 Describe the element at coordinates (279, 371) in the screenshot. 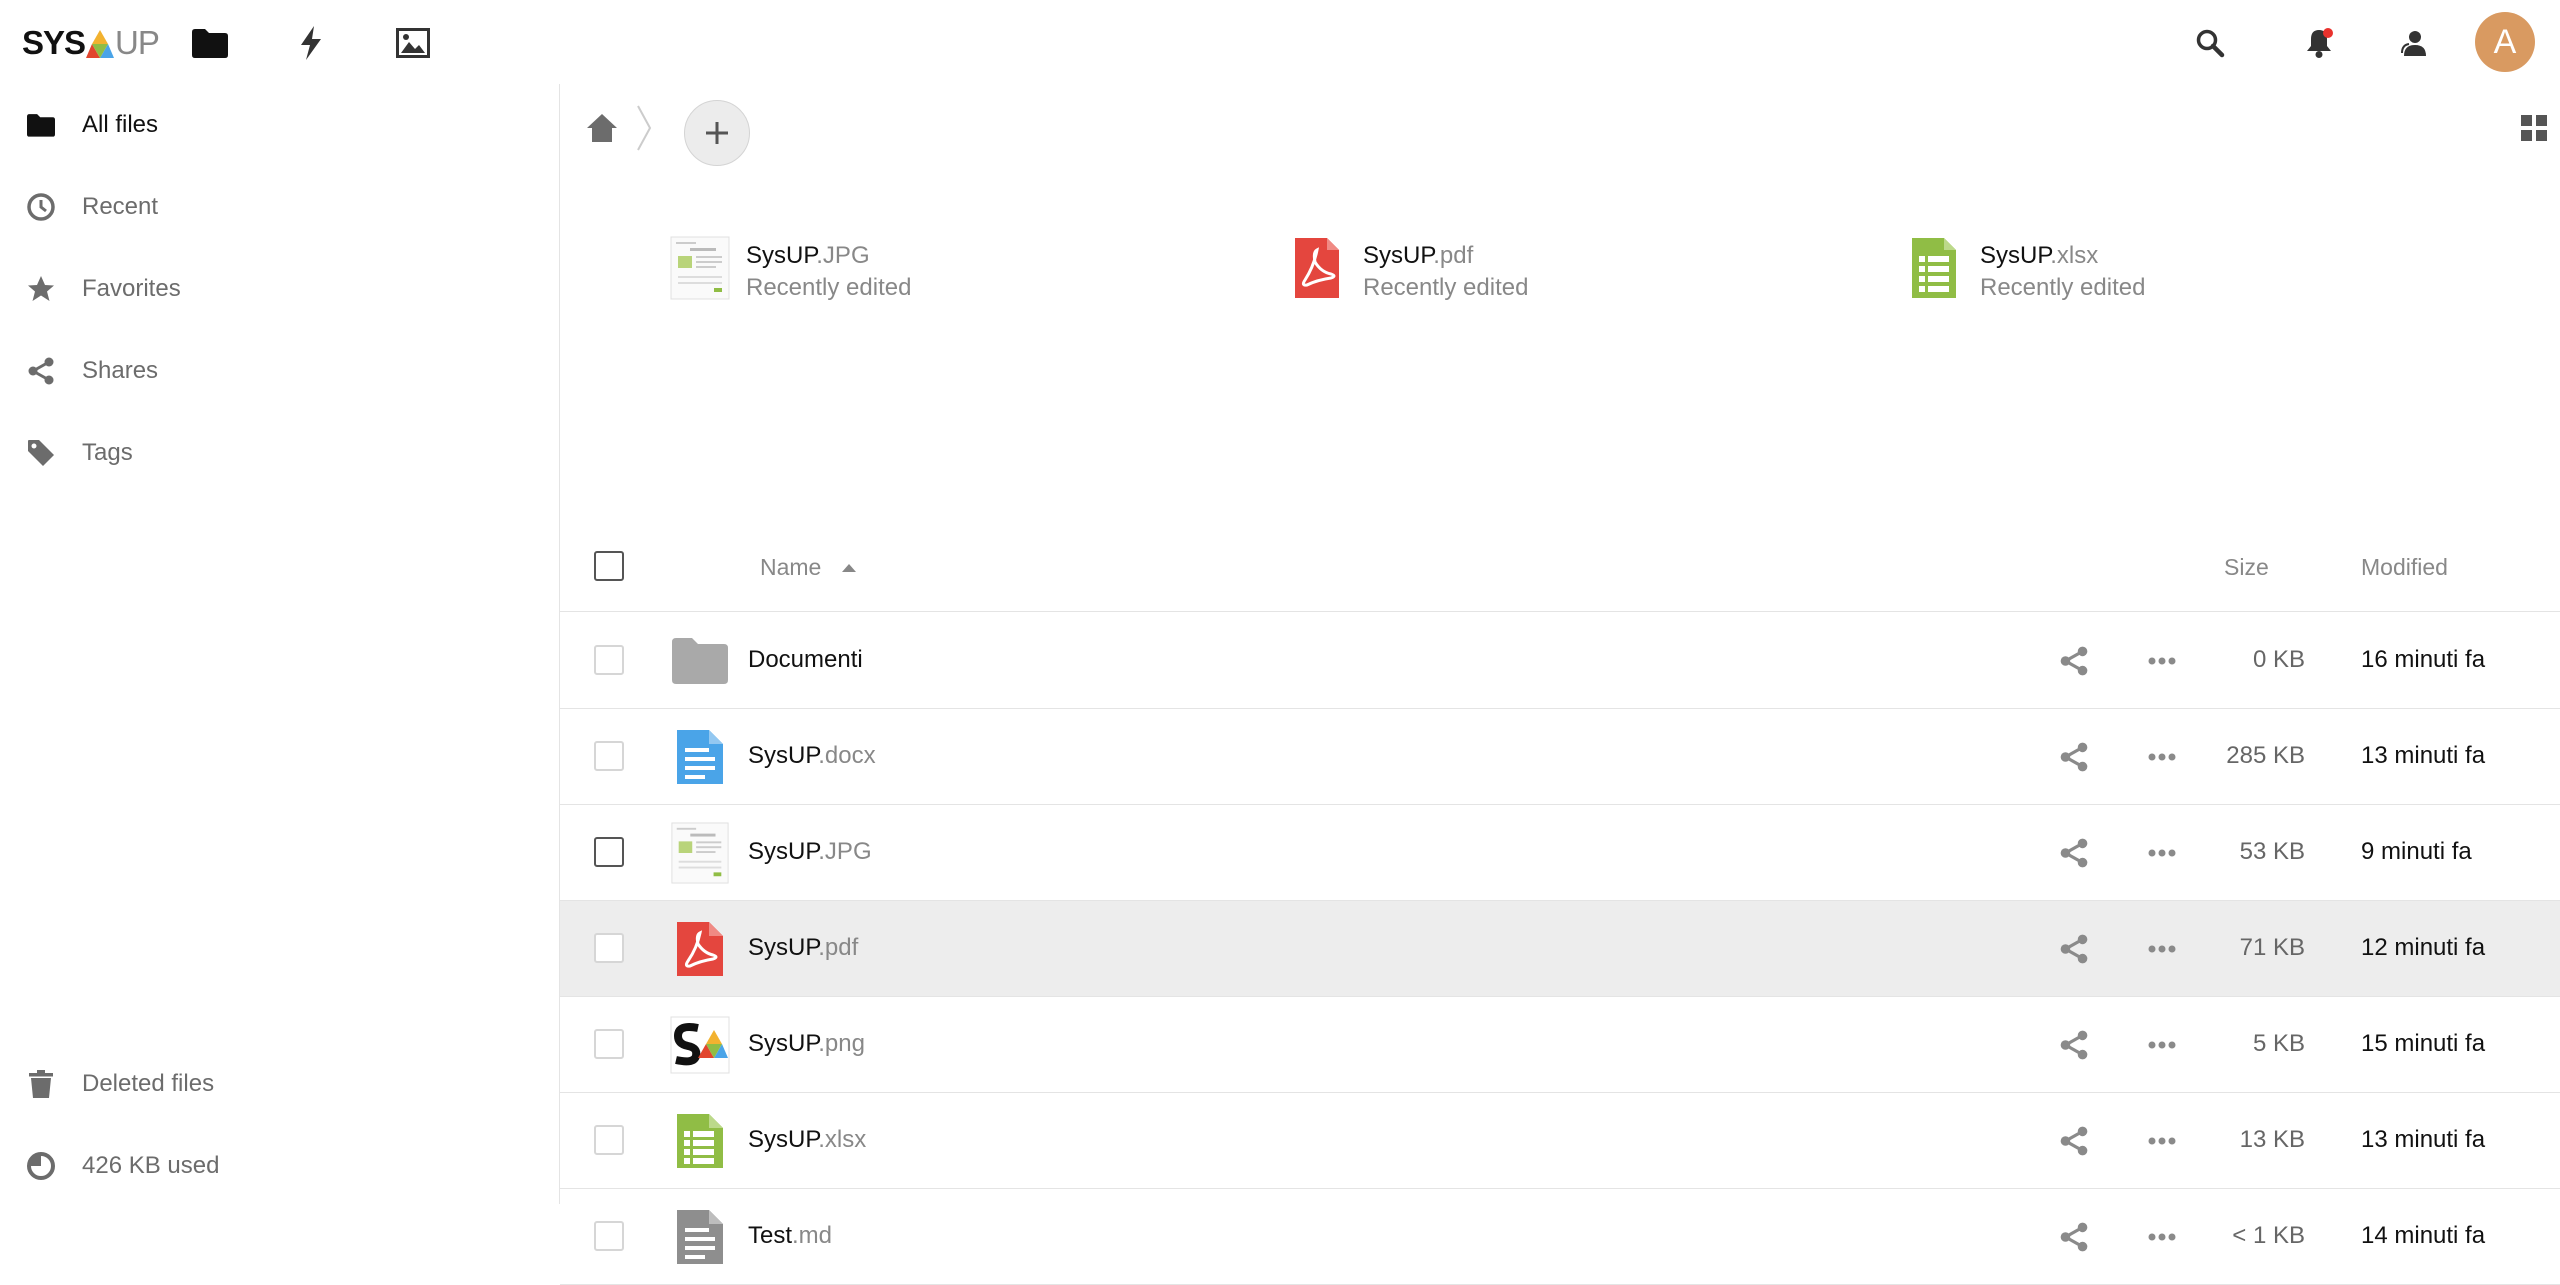

I see `nav-shares: Shares` at that location.